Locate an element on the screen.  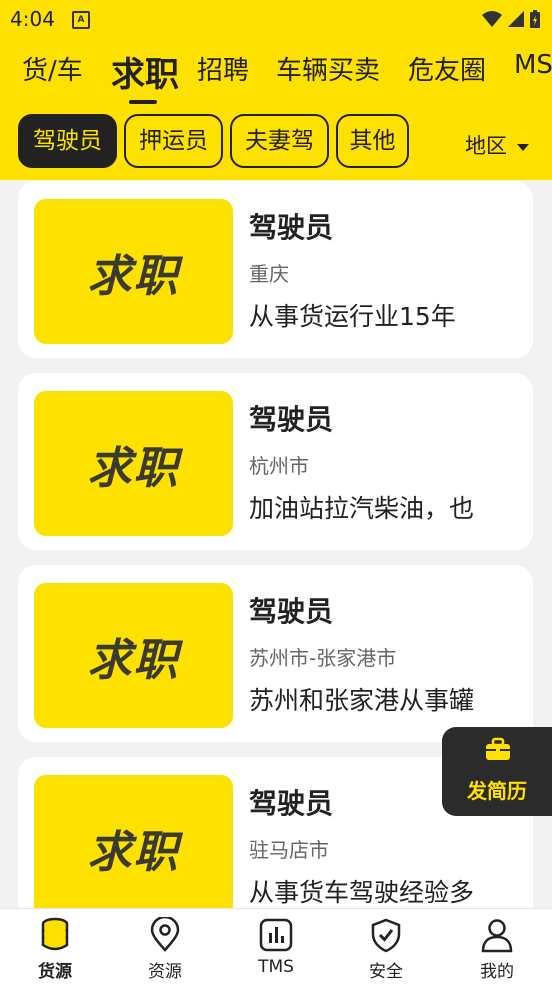
post-resume-label: 发简历 is located at coordinates (497, 791).